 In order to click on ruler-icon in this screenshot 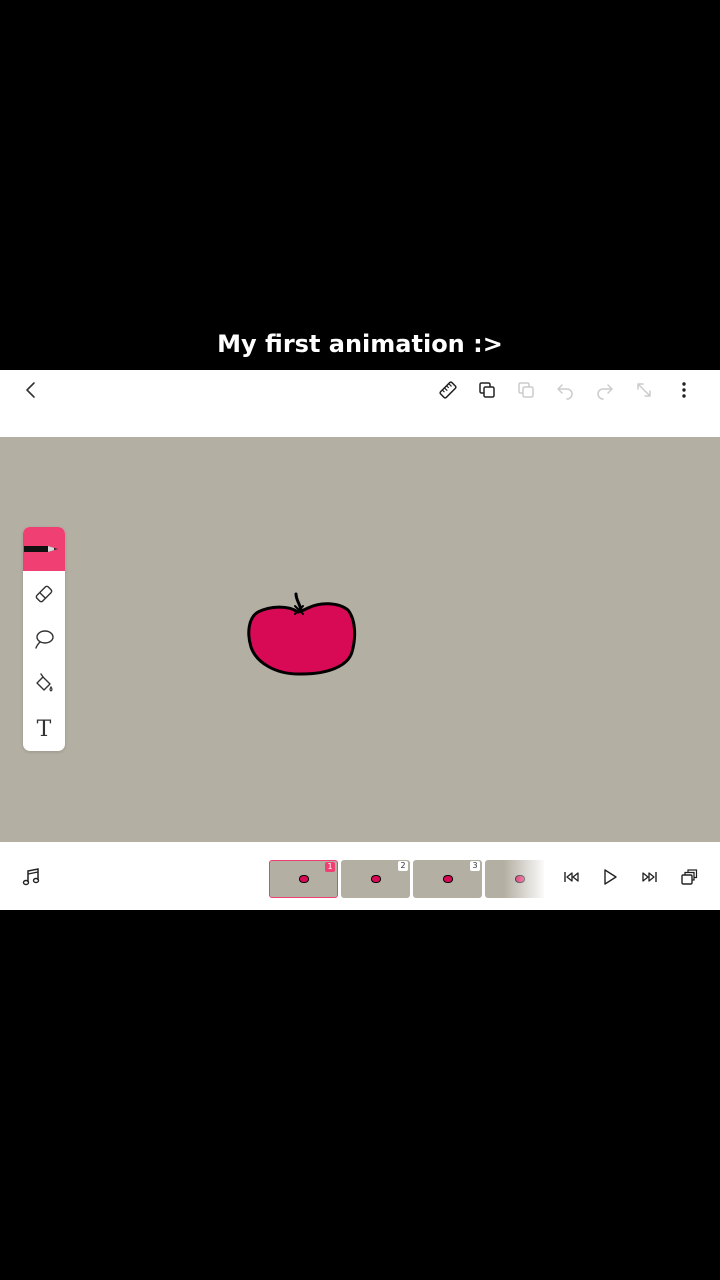, I will do `click(448, 390)`.